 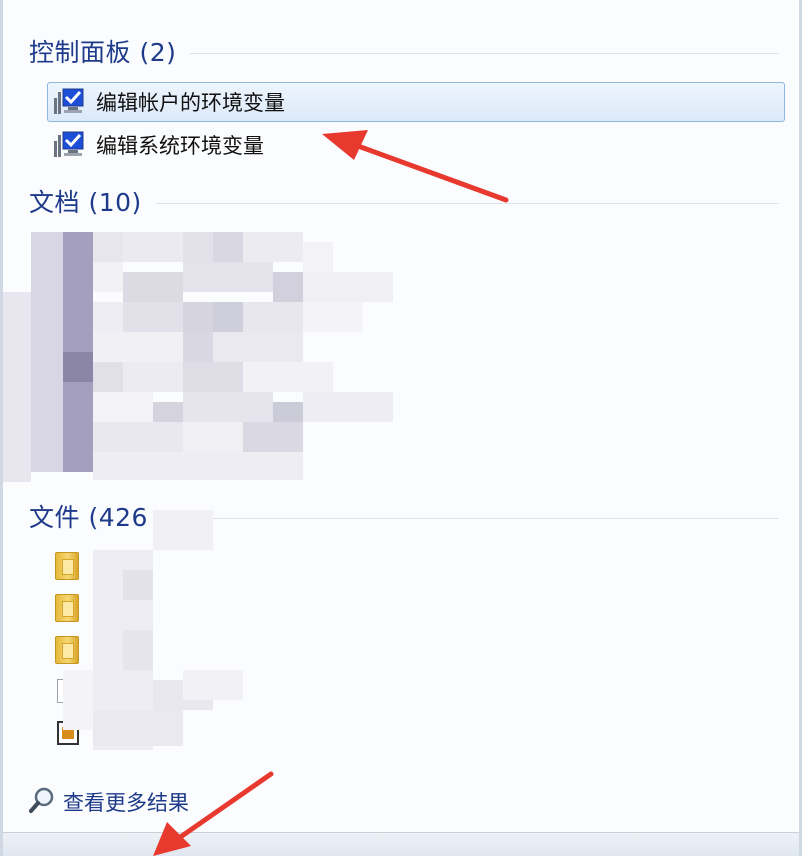 I want to click on result-edit-account-env-vars: 编辑帐户的环境变量, so click(x=416, y=102).